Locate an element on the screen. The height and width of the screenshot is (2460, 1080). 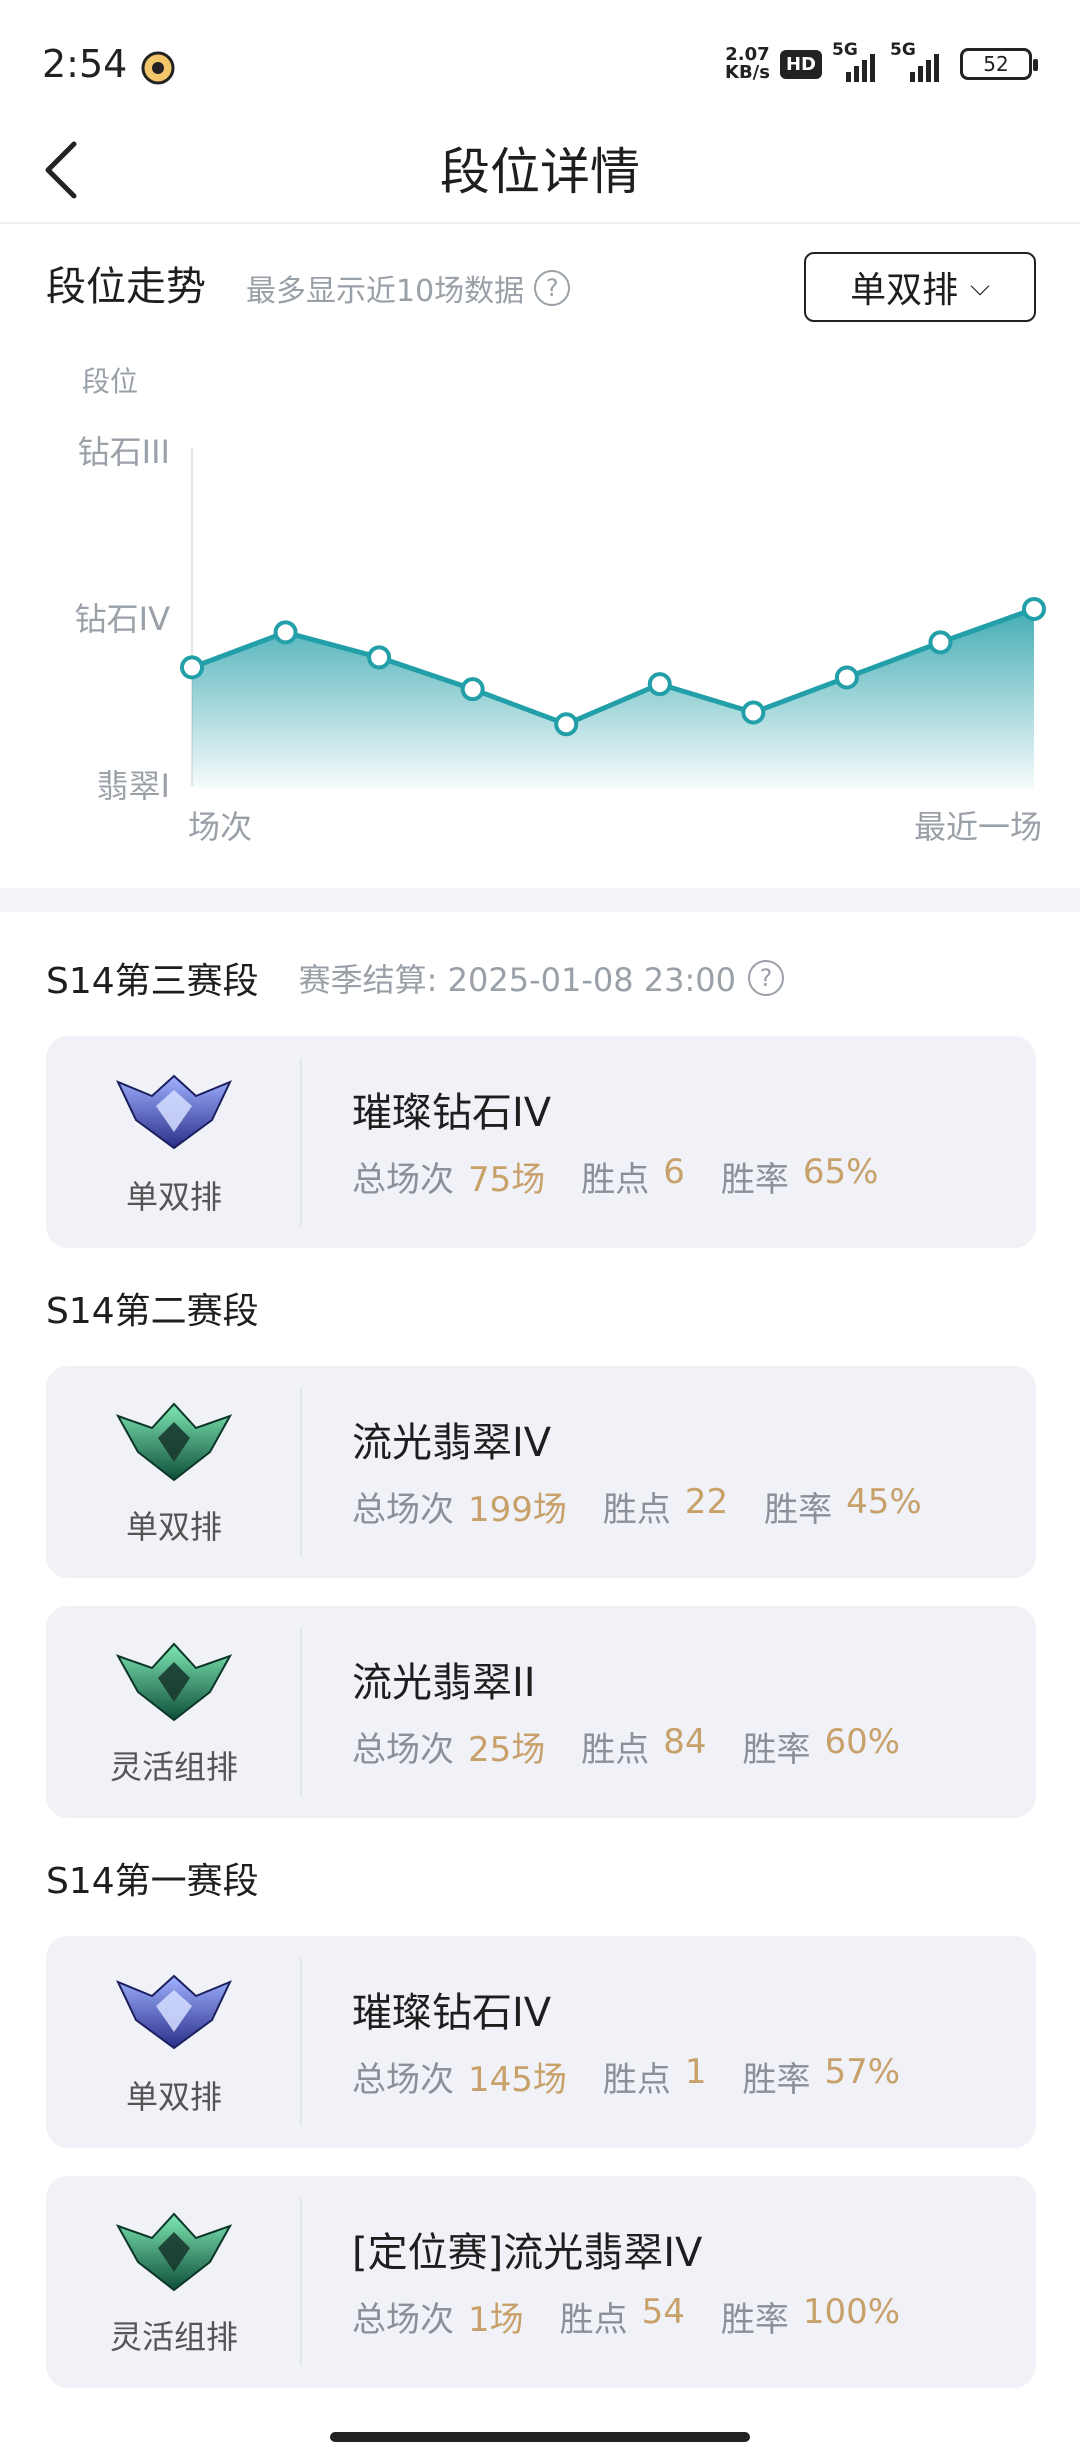
rank-stats: 总场次 25场 胜点 84 胜率 60% is located at coordinates (644, 1746).